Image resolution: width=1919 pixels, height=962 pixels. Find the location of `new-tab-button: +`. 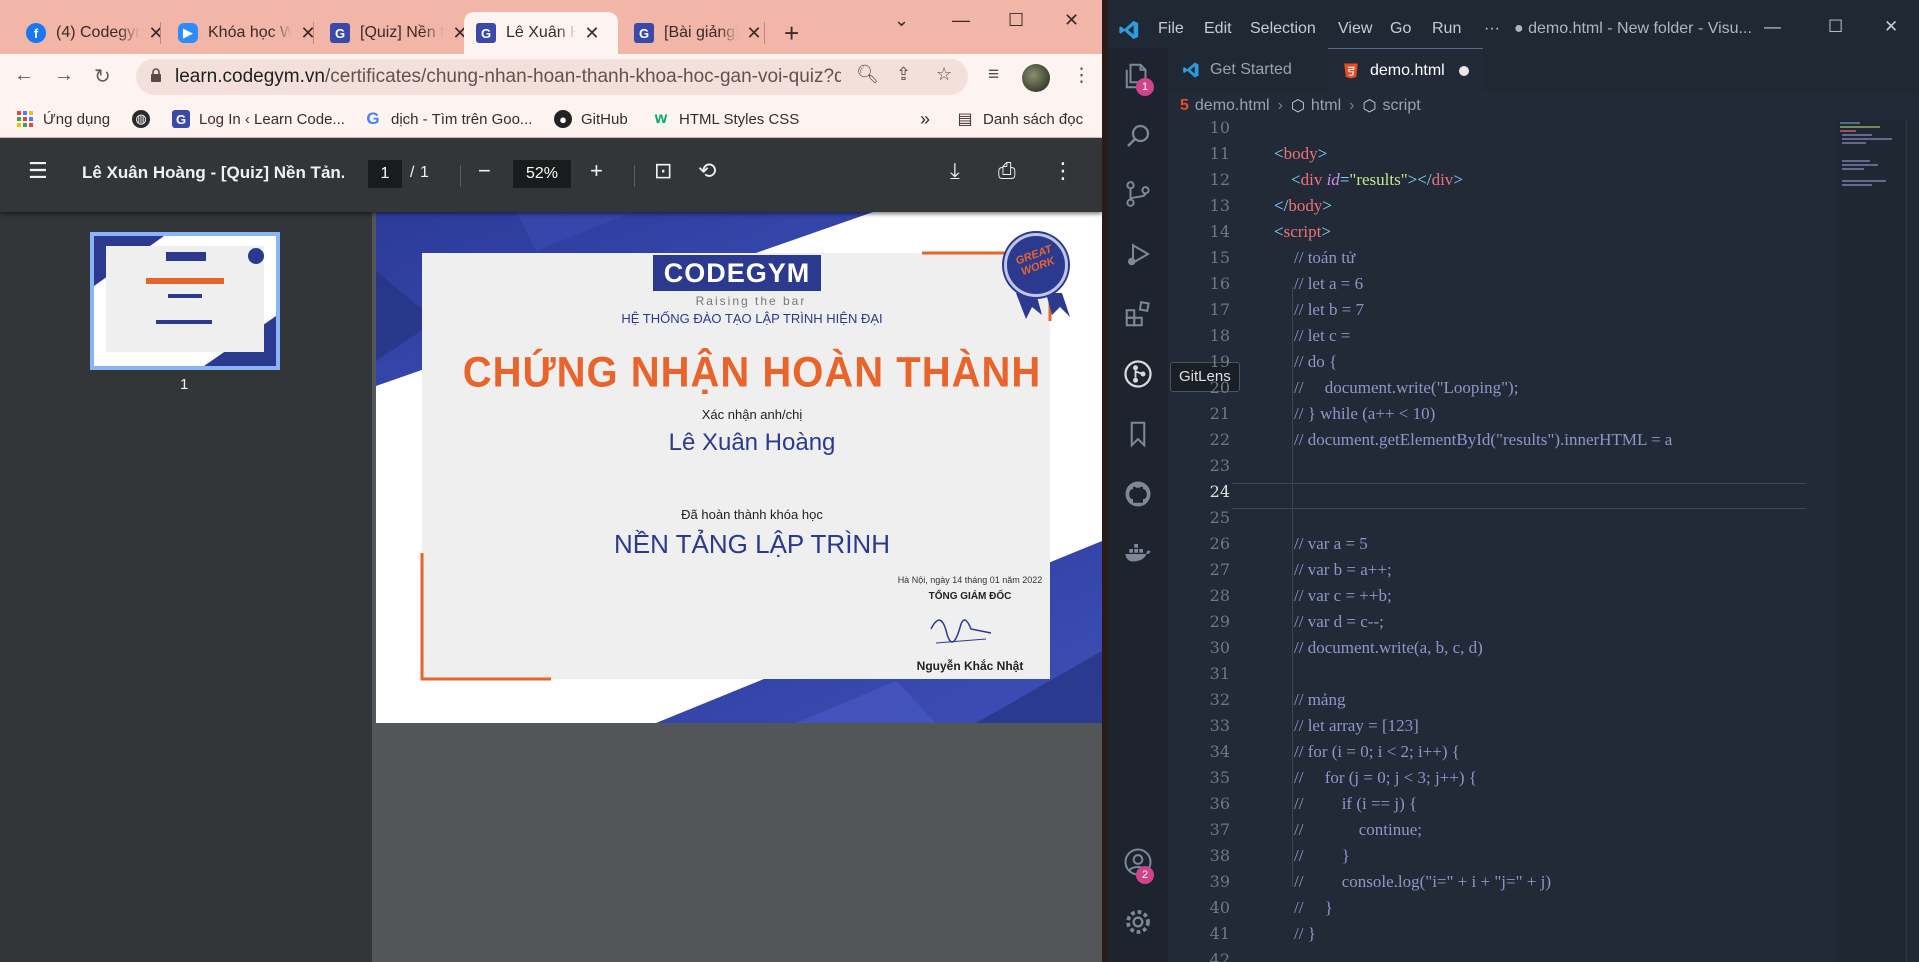

new-tab-button: + is located at coordinates (791, 33).